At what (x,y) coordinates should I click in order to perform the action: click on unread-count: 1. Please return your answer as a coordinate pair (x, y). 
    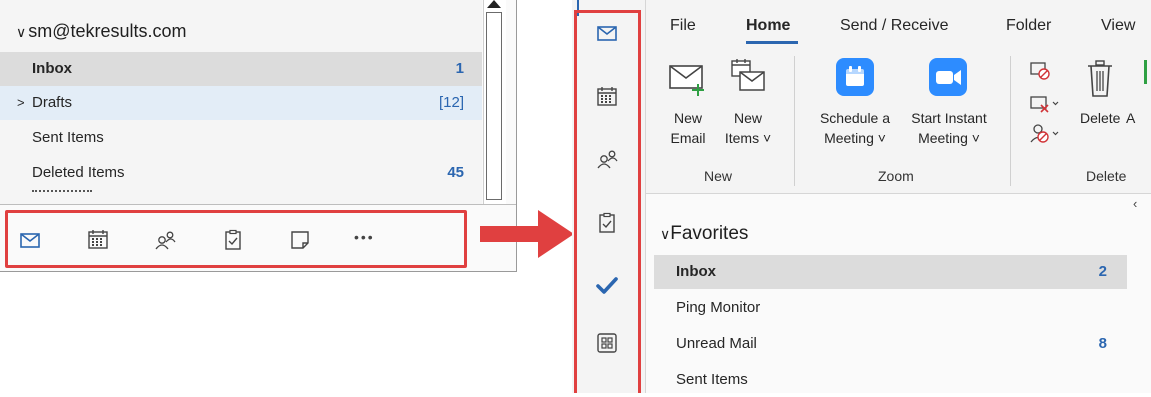
    Looking at the image, I should click on (459, 68).